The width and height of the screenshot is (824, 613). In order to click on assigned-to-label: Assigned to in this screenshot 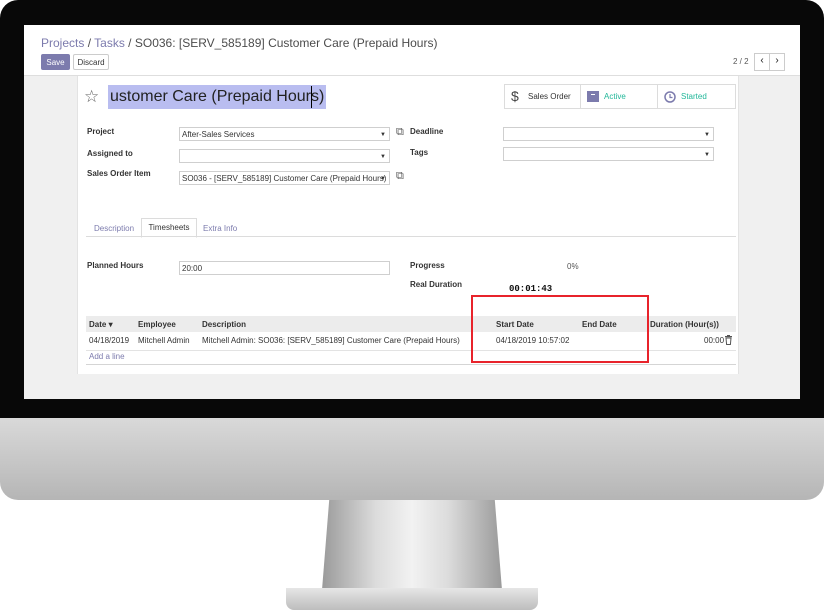, I will do `click(110, 153)`.